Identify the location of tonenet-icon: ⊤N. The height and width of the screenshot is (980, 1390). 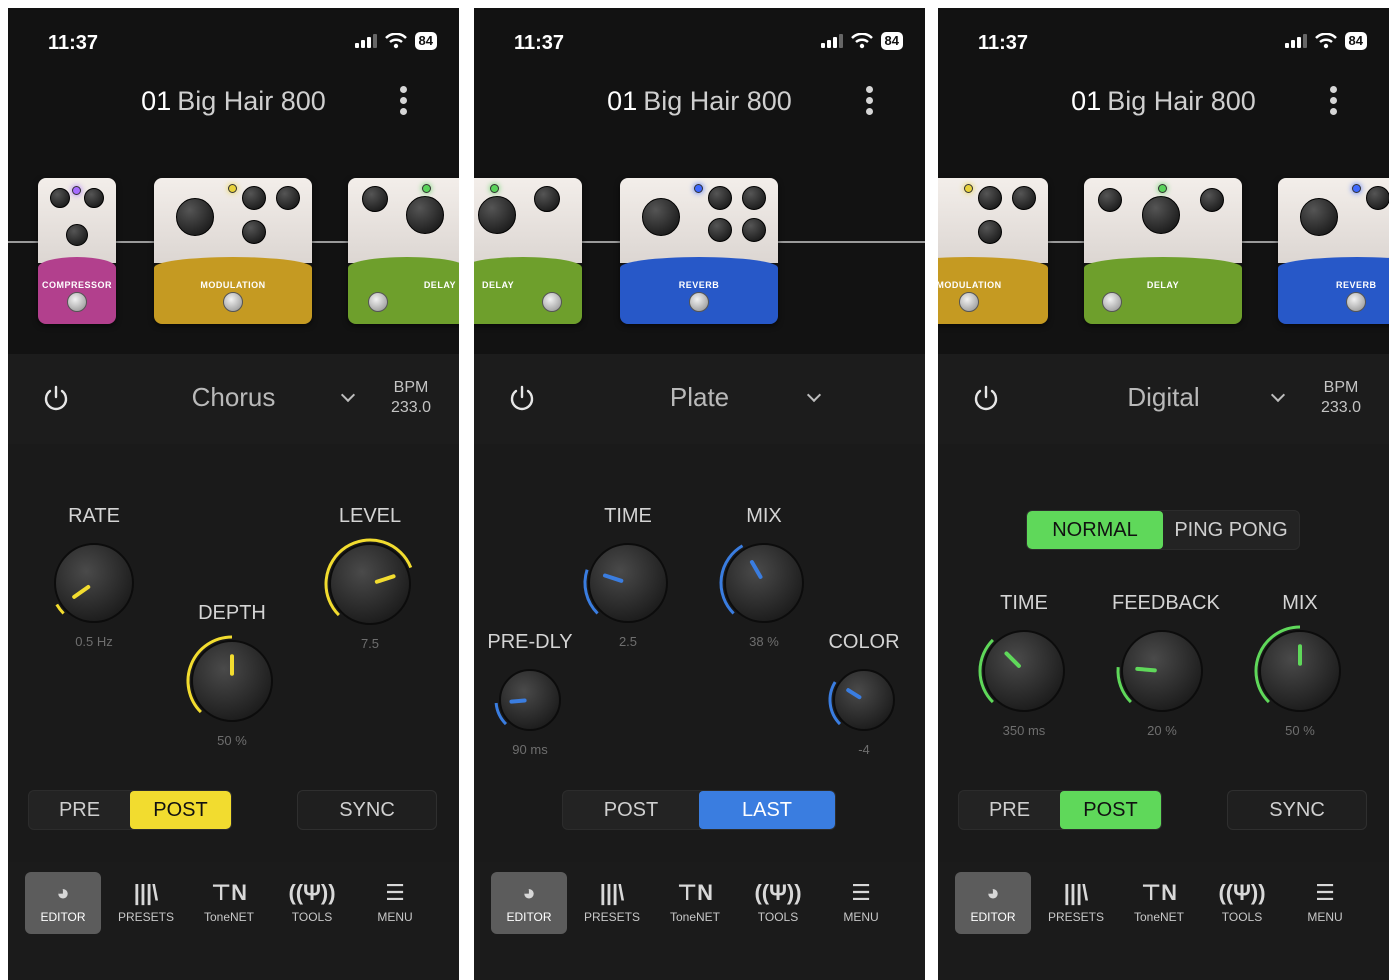
(1159, 892).